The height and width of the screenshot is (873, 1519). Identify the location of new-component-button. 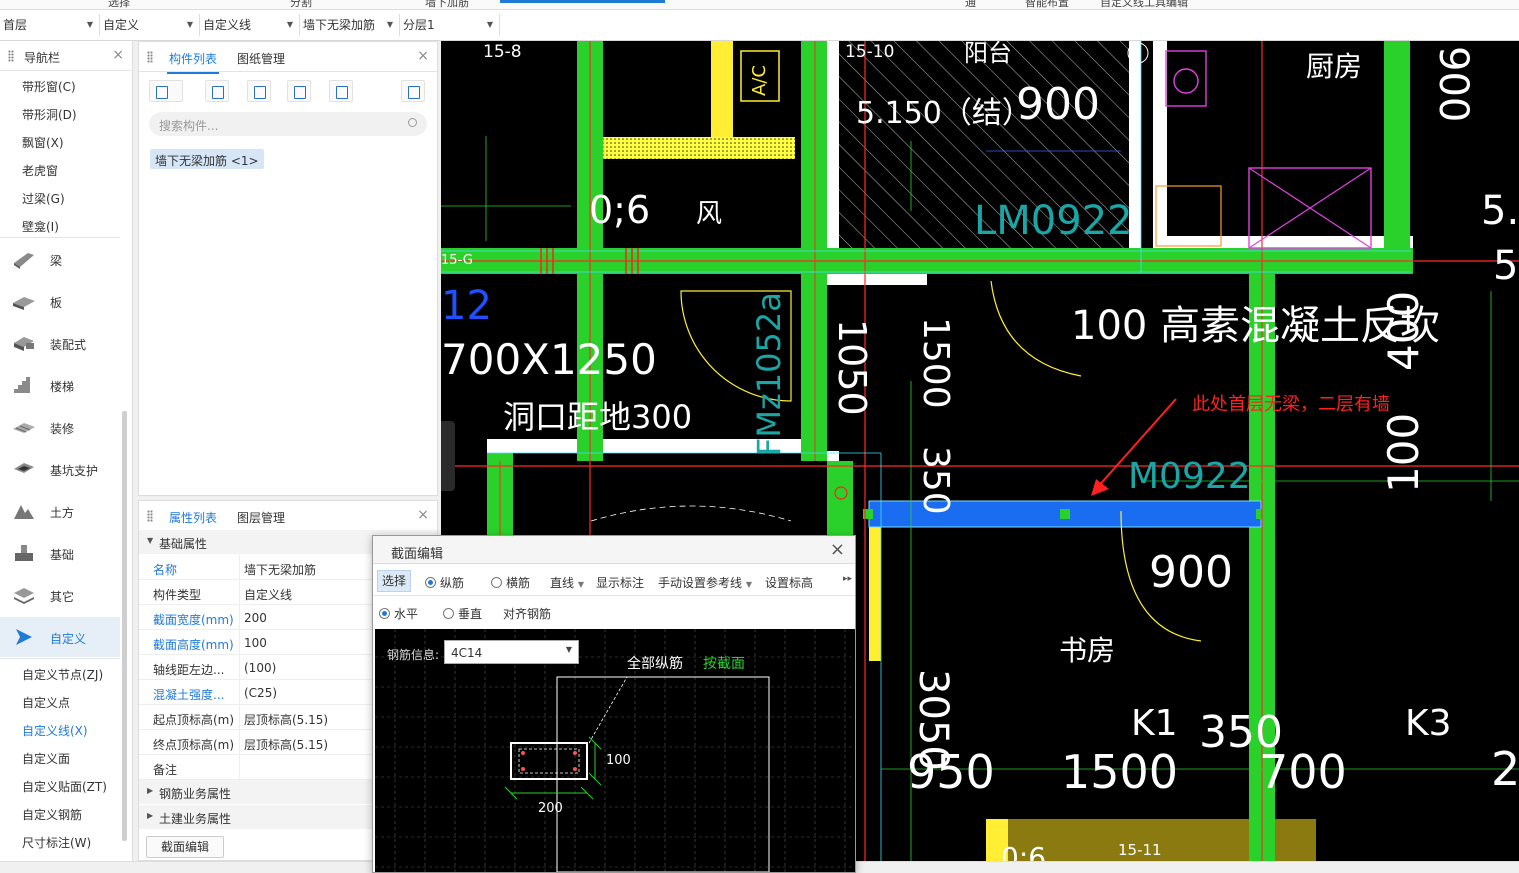
(166, 91).